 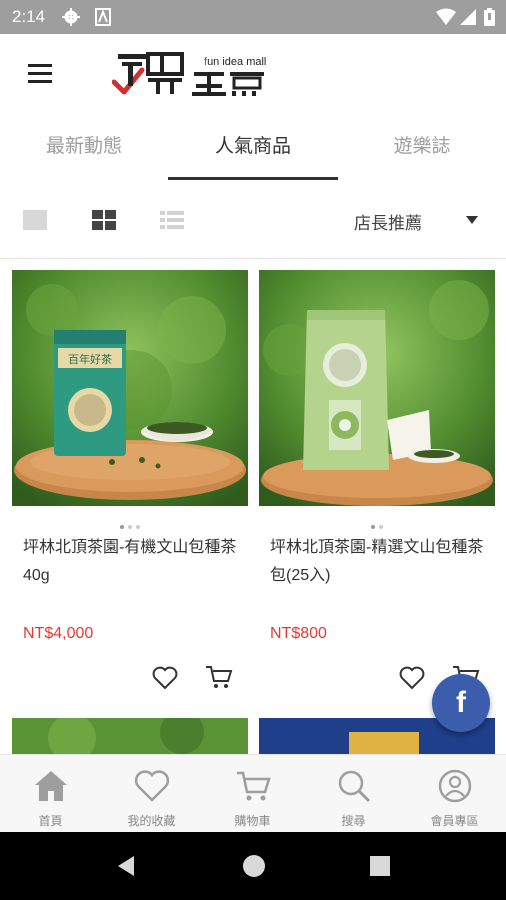 What do you see at coordinates (253, 221) in the screenshot?
I see `product-toolbar: 店長推薦` at bounding box center [253, 221].